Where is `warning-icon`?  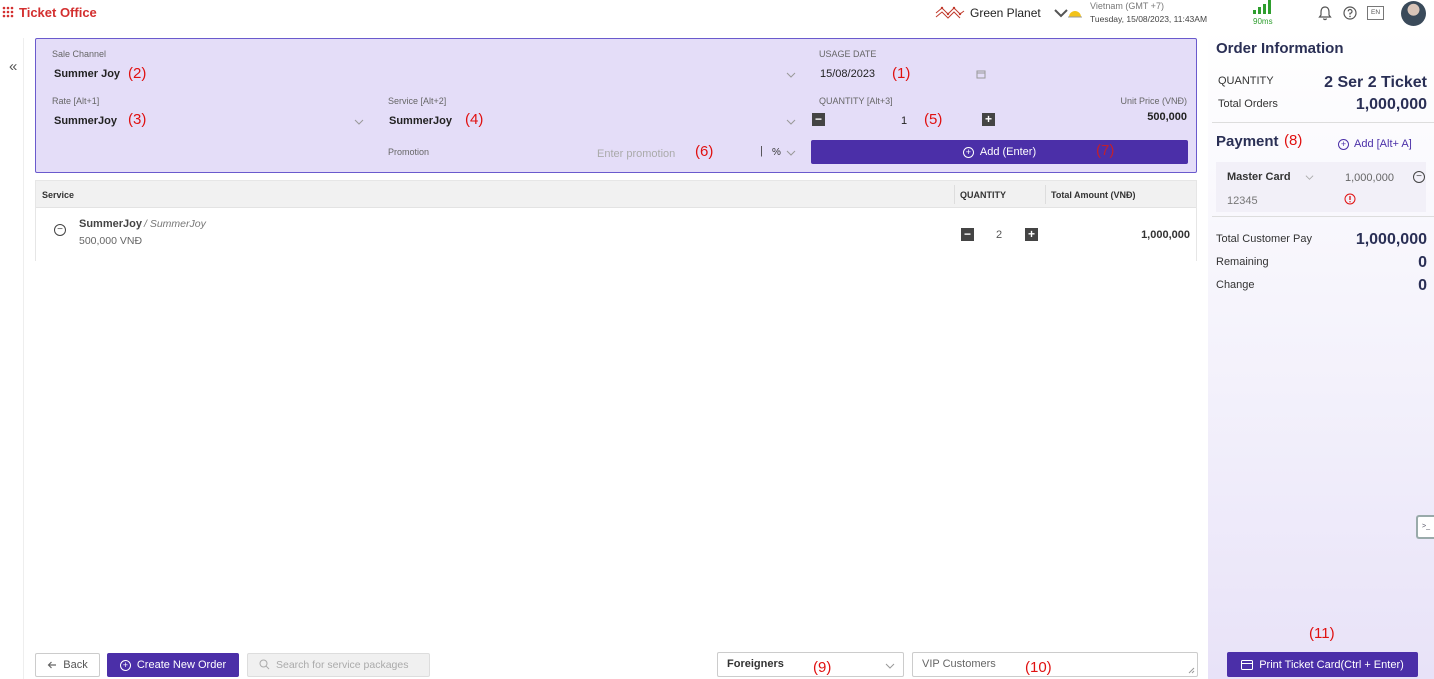
warning-icon is located at coordinates (1350, 199).